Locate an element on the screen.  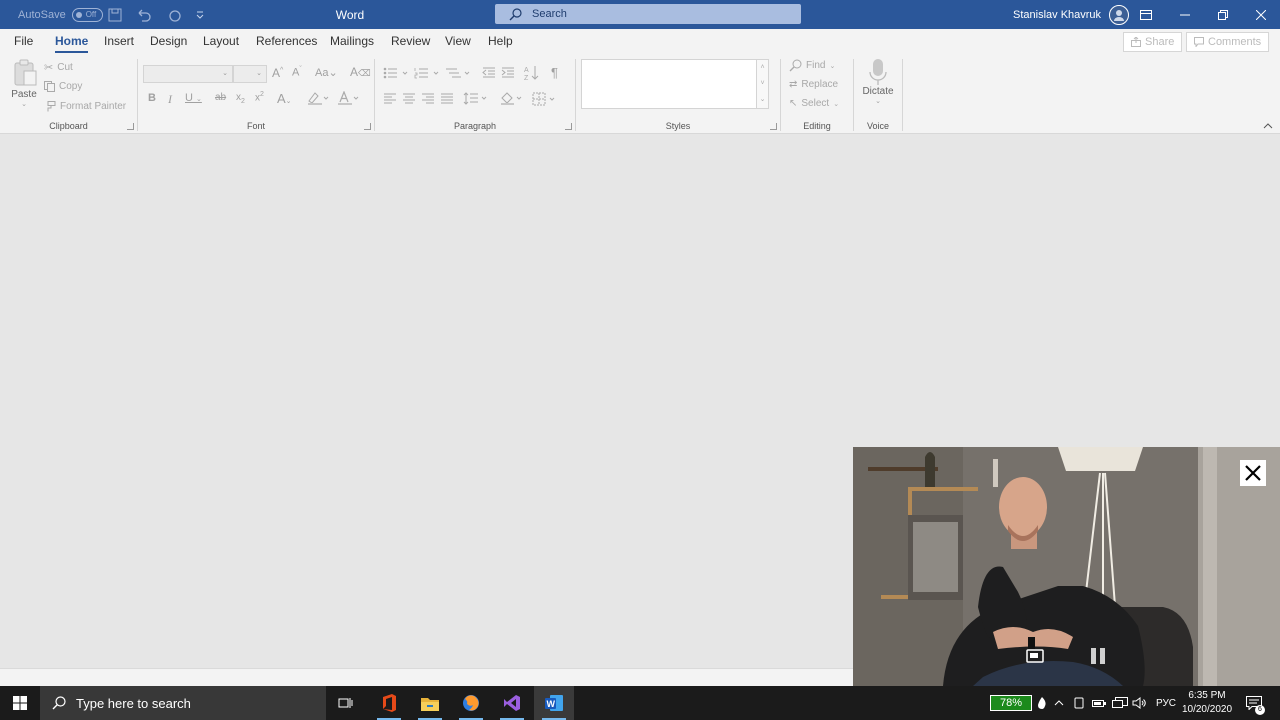
paste-chevron-icon: ⌄ is located at coordinates (24, 104).